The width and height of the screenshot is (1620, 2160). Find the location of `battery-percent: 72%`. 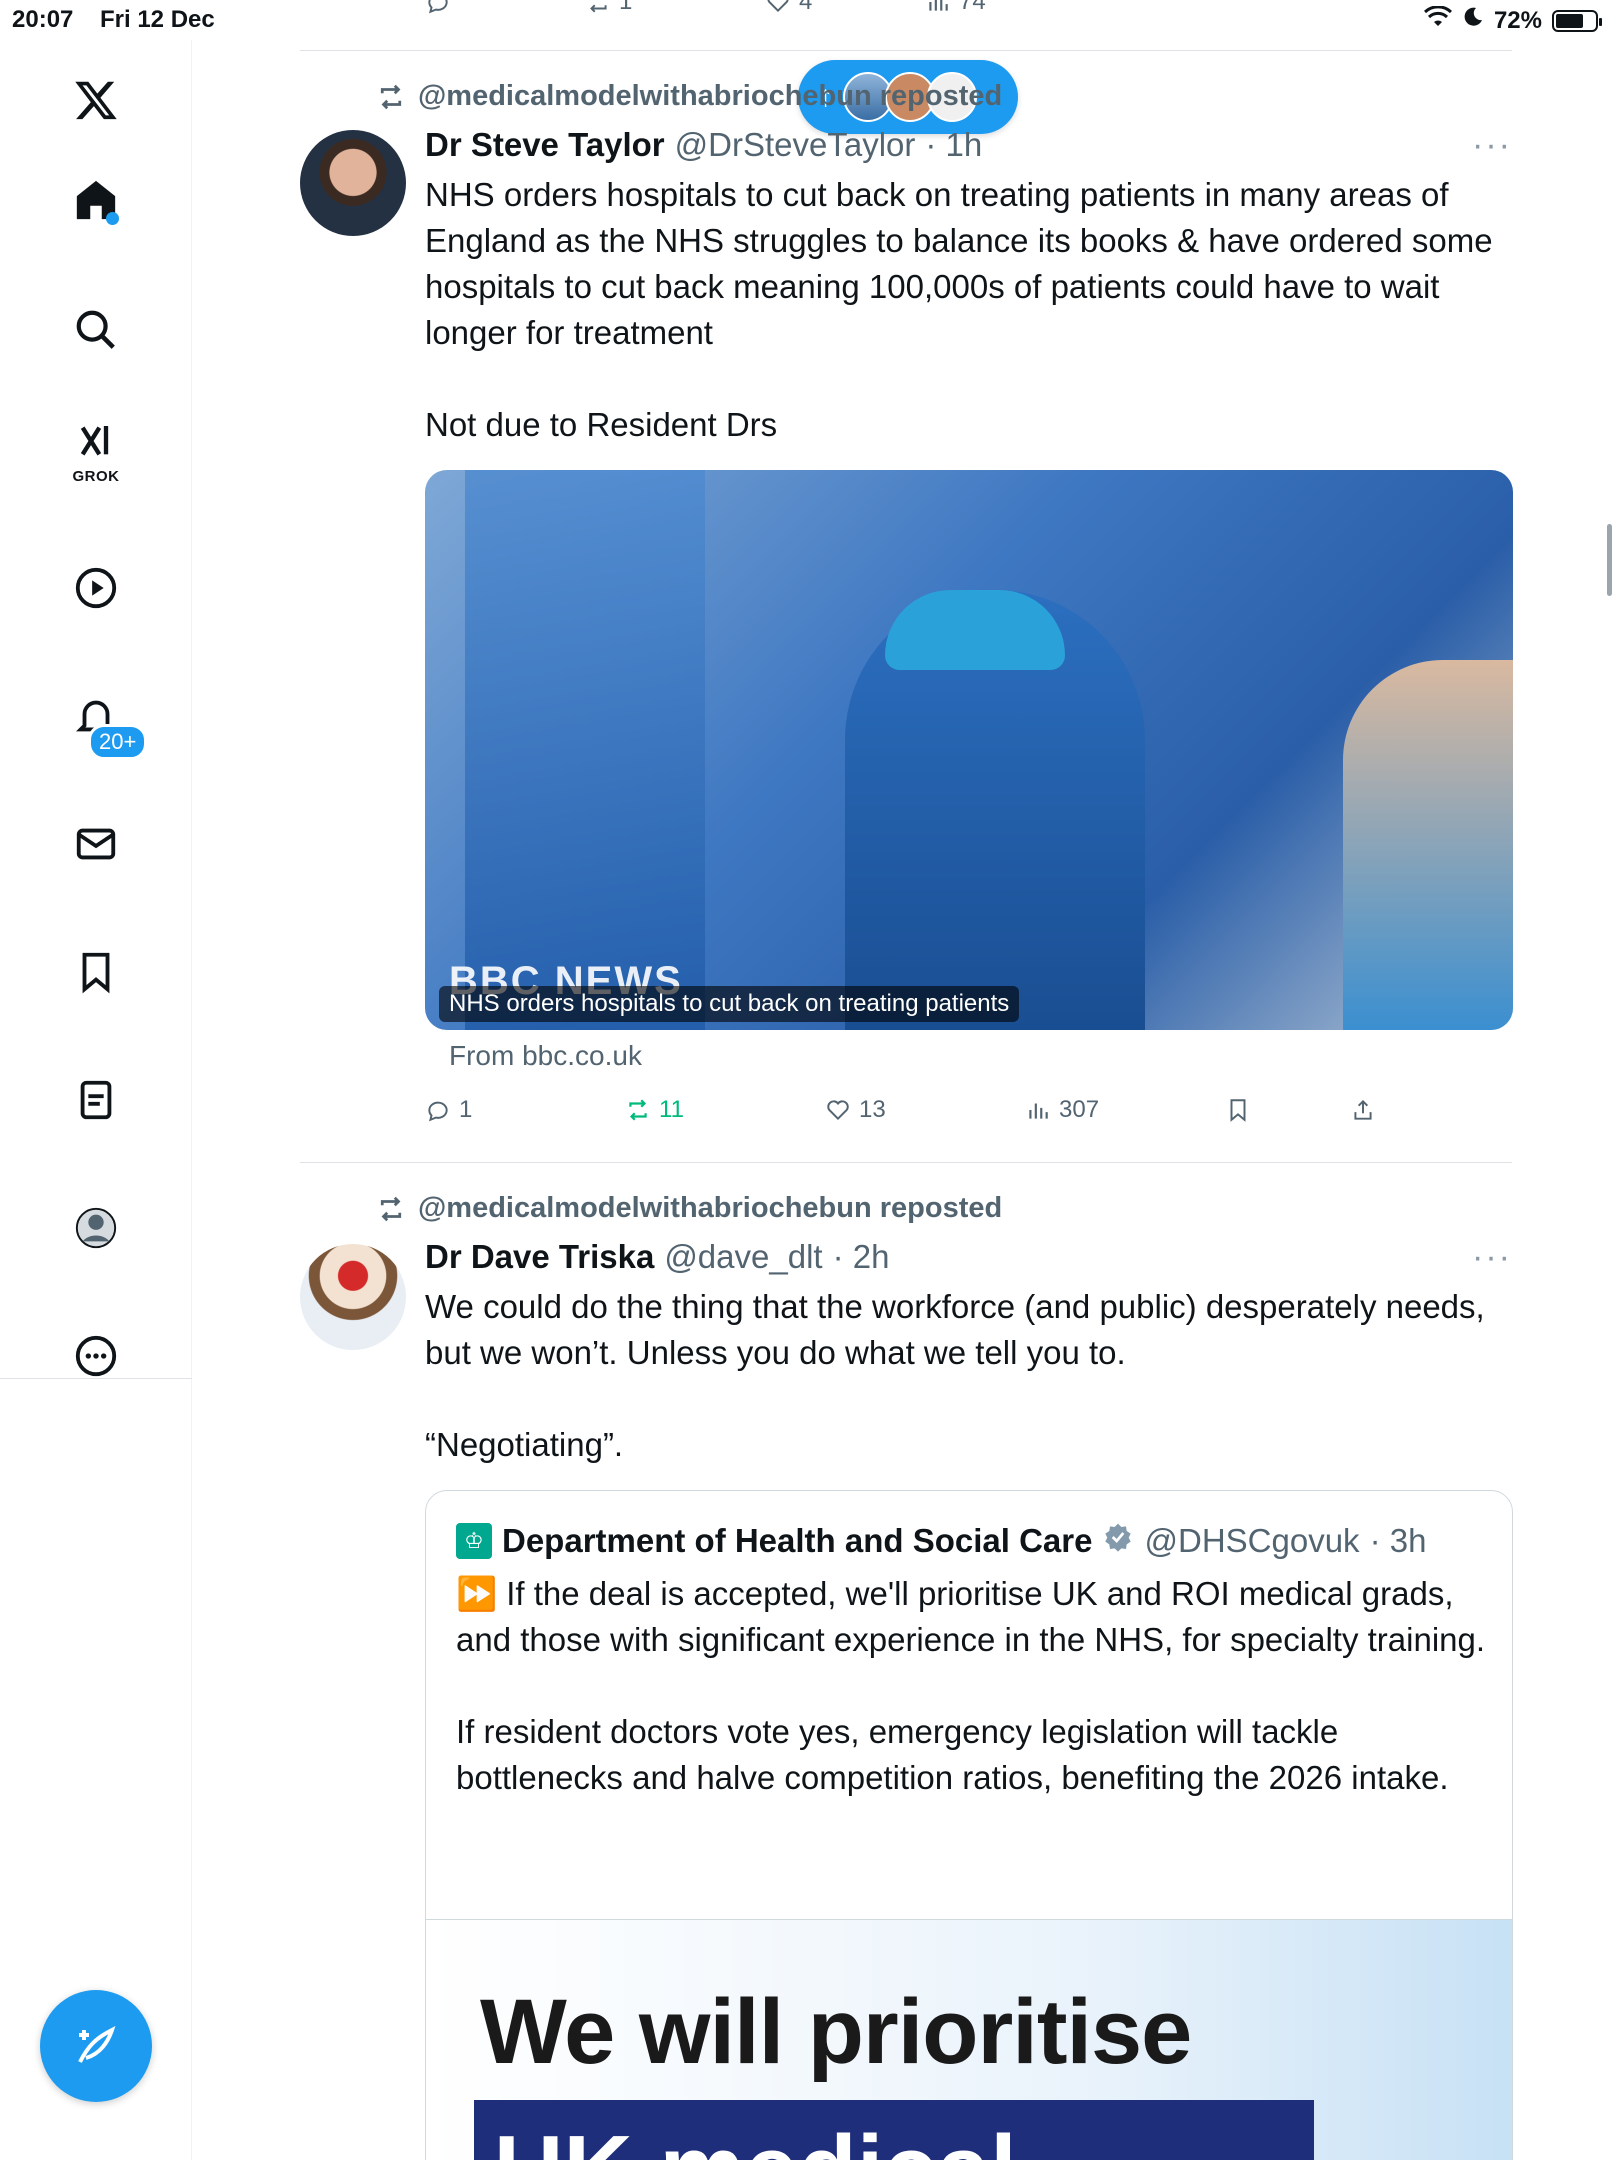

battery-percent: 72% is located at coordinates (1517, 20).